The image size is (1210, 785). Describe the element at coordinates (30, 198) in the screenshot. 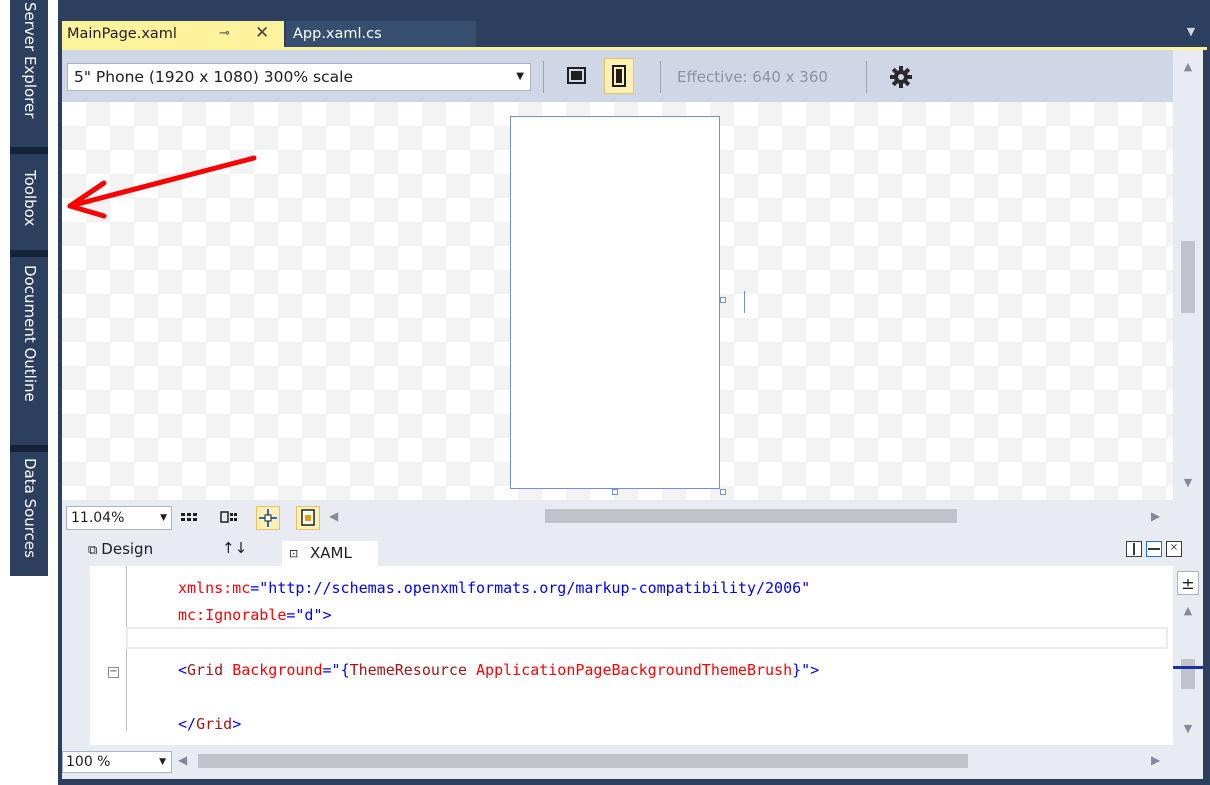

I see `toolbox-label: Toolbox` at that location.